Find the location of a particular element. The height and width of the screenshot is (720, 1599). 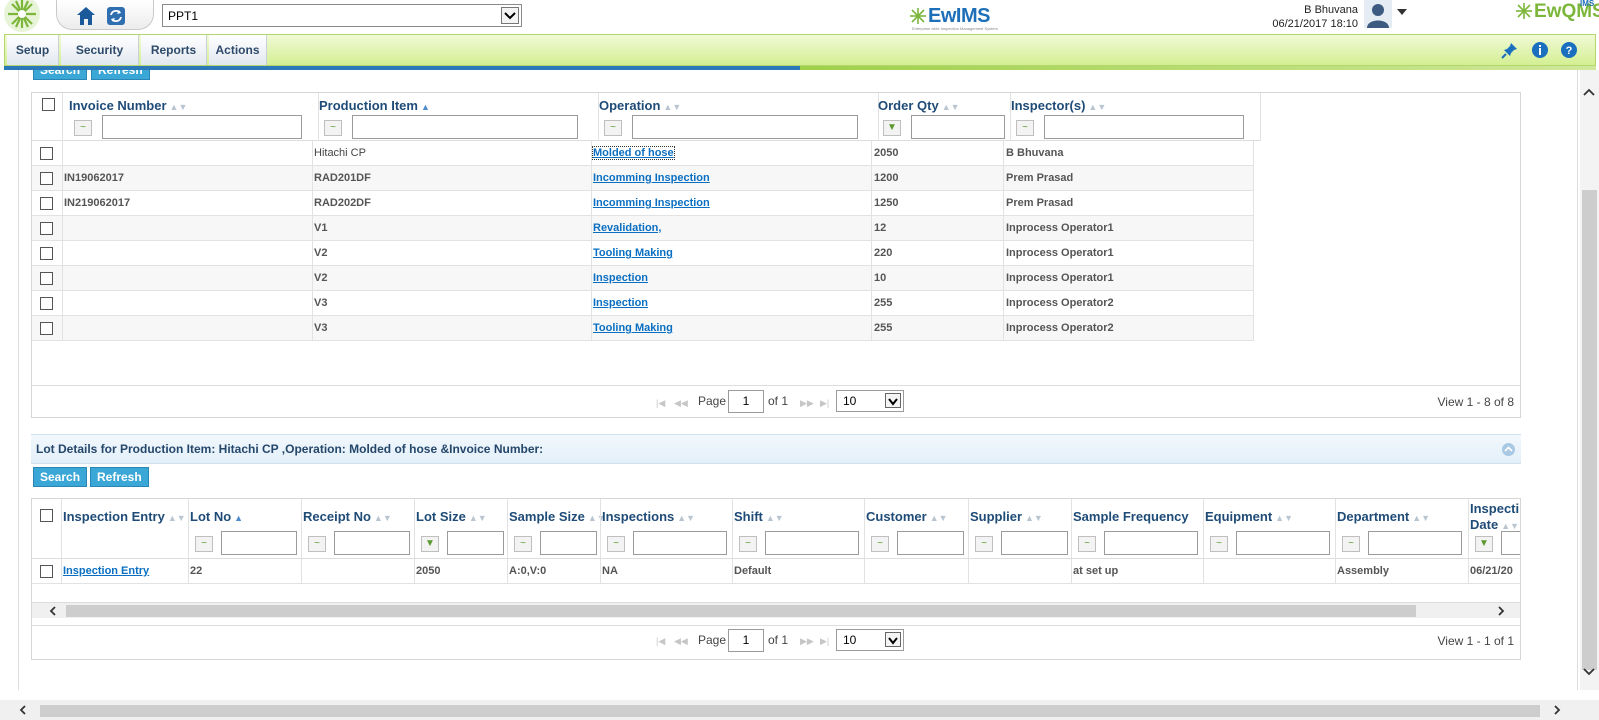

next-page-icon: ▶▶ is located at coordinates (807, 403).